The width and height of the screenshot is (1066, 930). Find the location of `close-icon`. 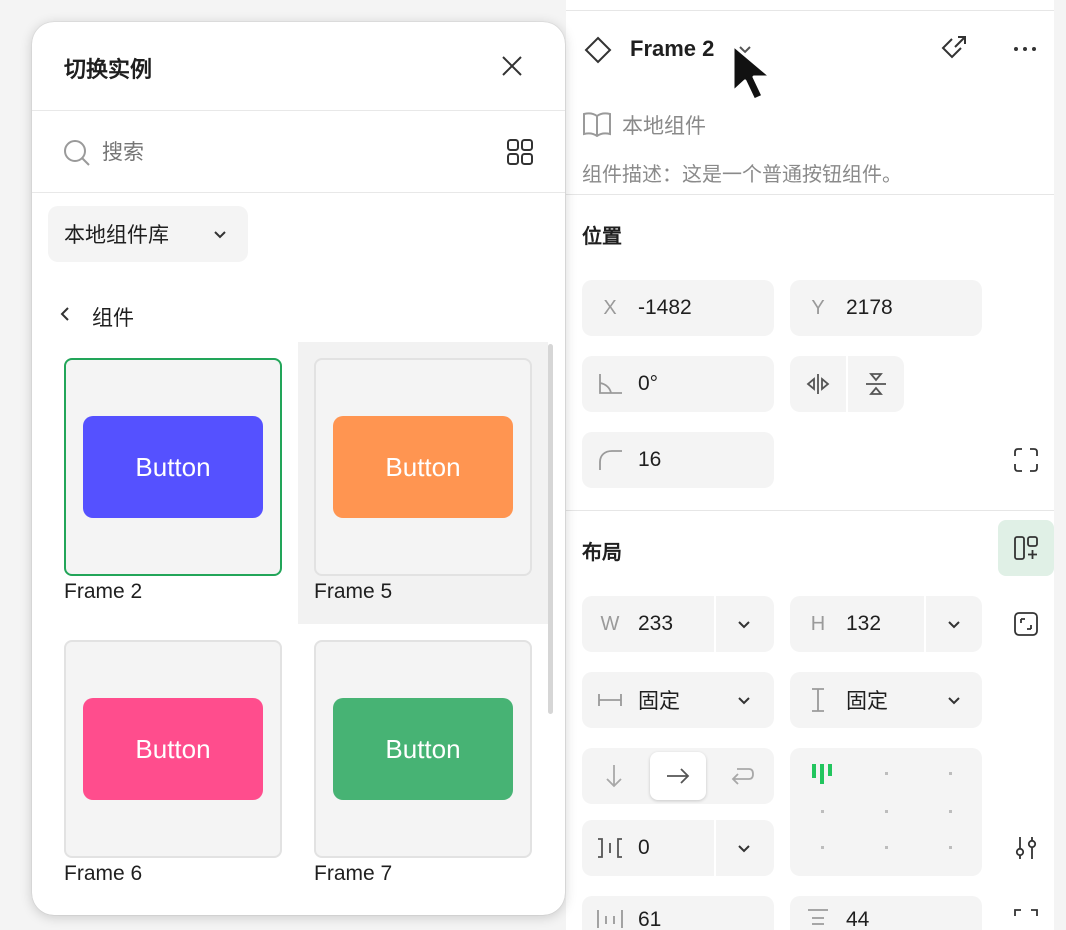

close-icon is located at coordinates (512, 66).